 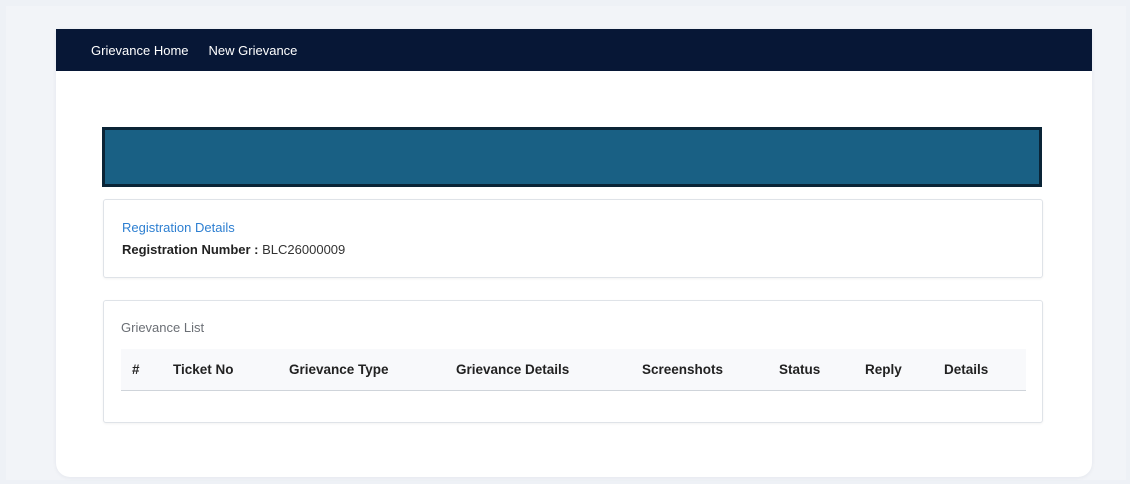 What do you see at coordinates (163, 327) in the screenshot?
I see `grievance-list-title: Grievance List` at bounding box center [163, 327].